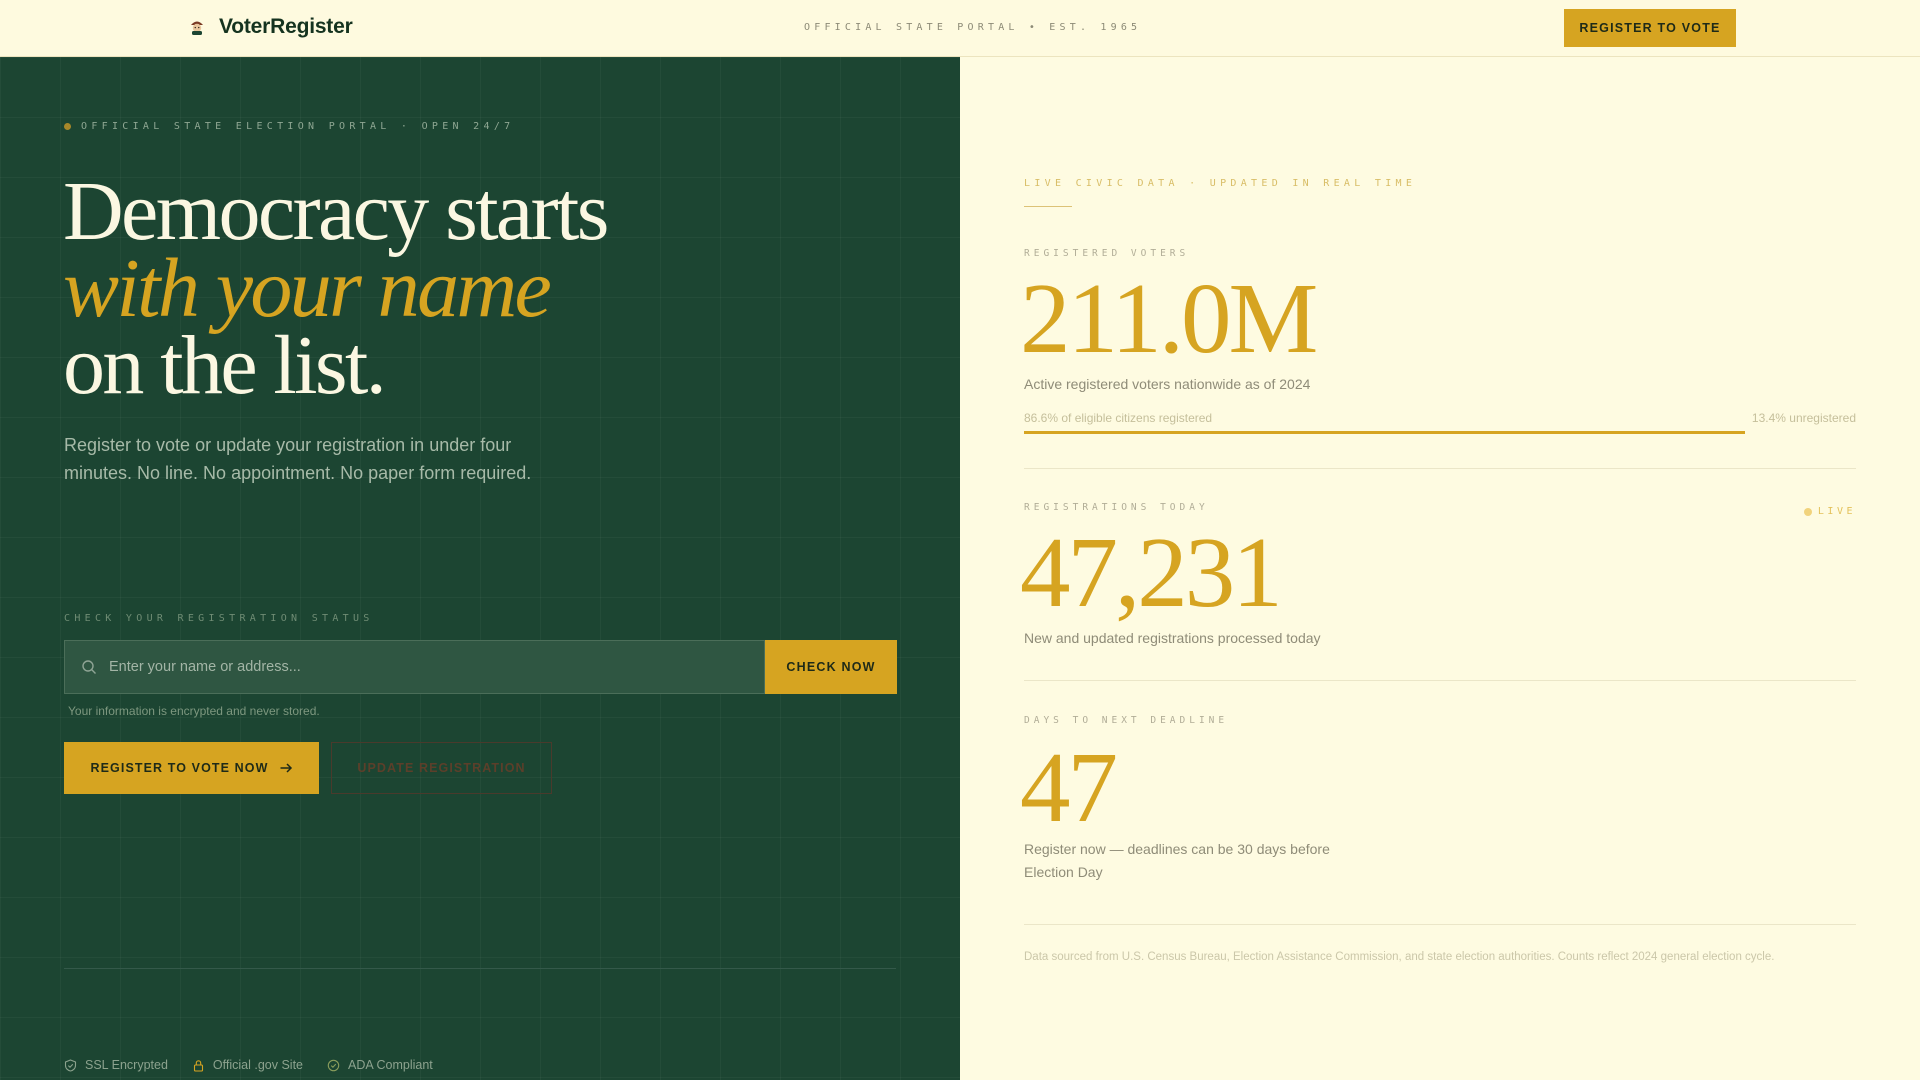 The height and width of the screenshot is (1080, 1920). Describe the element at coordinates (197, 27) in the screenshot. I see `ballot-logo-icon` at that location.